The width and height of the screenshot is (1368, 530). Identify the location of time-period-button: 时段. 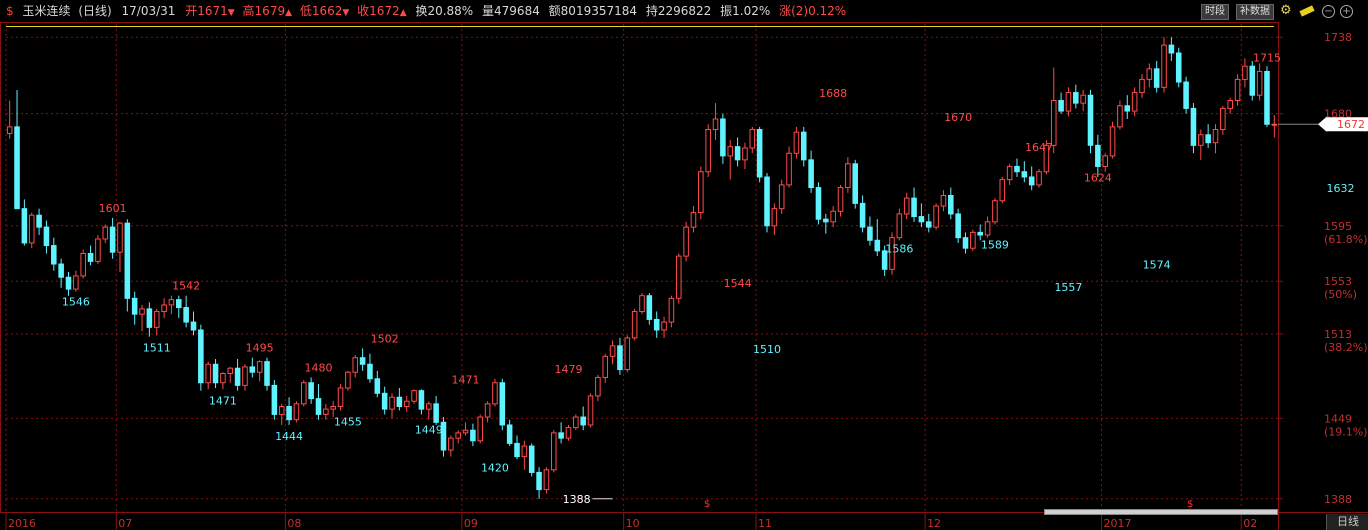
(1215, 12).